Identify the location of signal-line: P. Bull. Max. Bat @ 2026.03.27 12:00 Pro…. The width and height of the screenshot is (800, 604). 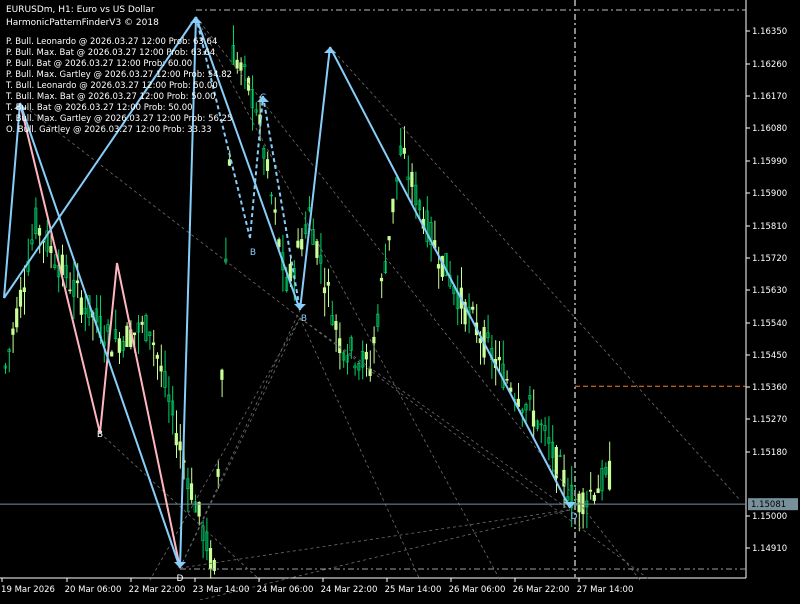
(111, 53).